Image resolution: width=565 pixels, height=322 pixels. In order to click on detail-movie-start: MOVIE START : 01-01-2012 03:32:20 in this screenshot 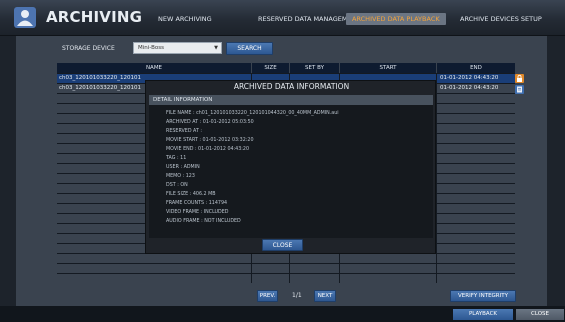, I will do `click(210, 140)`.